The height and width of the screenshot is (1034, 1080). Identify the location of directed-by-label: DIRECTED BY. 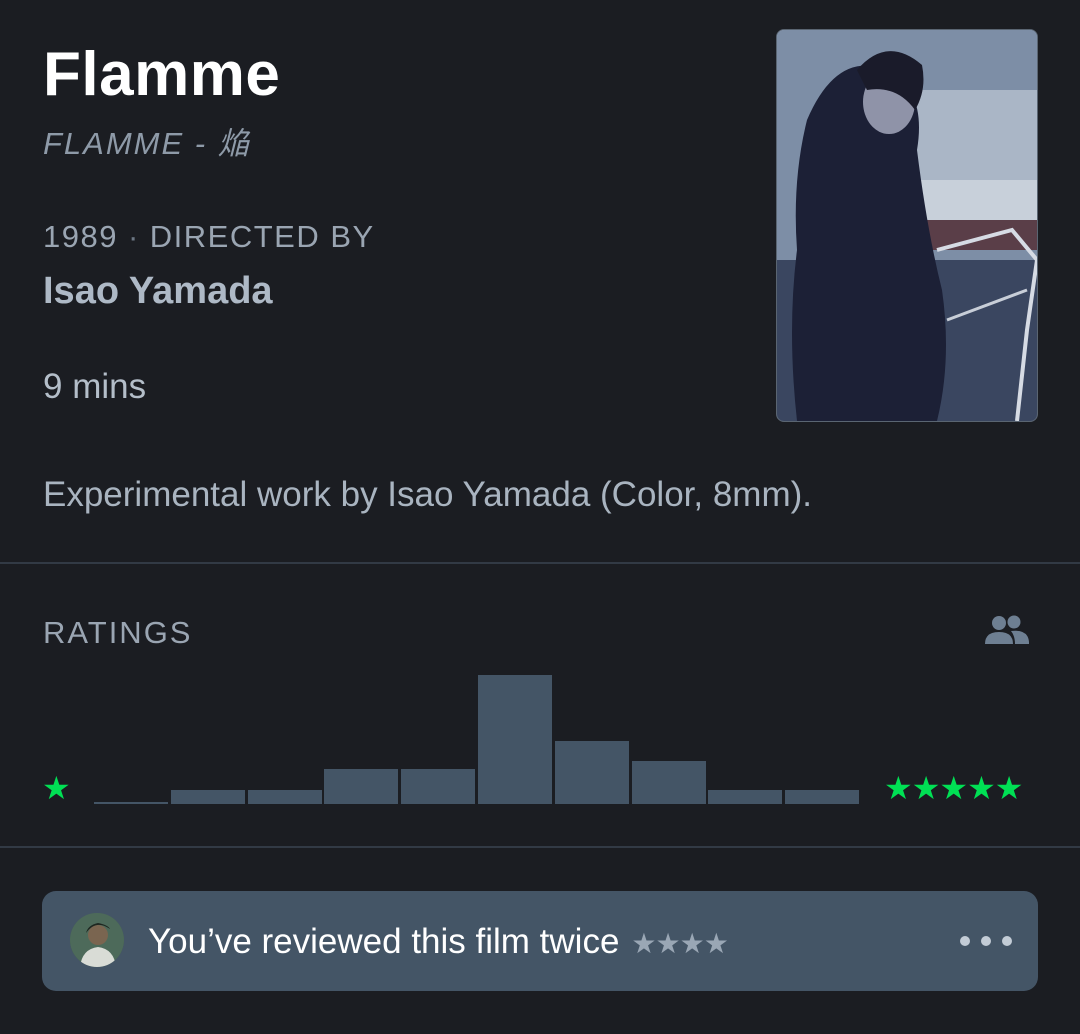
(262, 236).